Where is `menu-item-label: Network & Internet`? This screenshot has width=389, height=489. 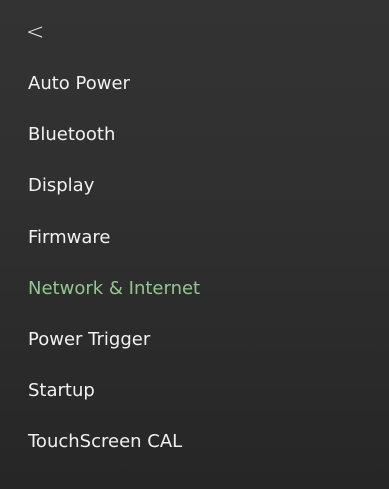 menu-item-label: Network & Internet is located at coordinates (114, 288).